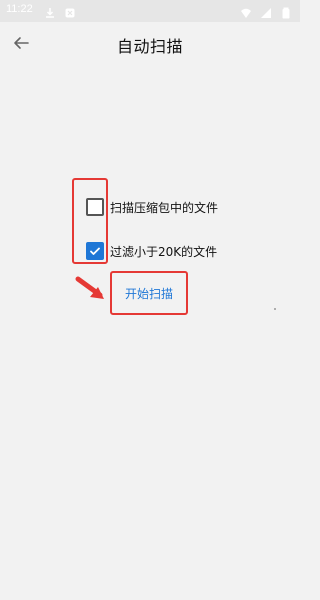  I want to click on status-time: 11:22, so click(19, 9).